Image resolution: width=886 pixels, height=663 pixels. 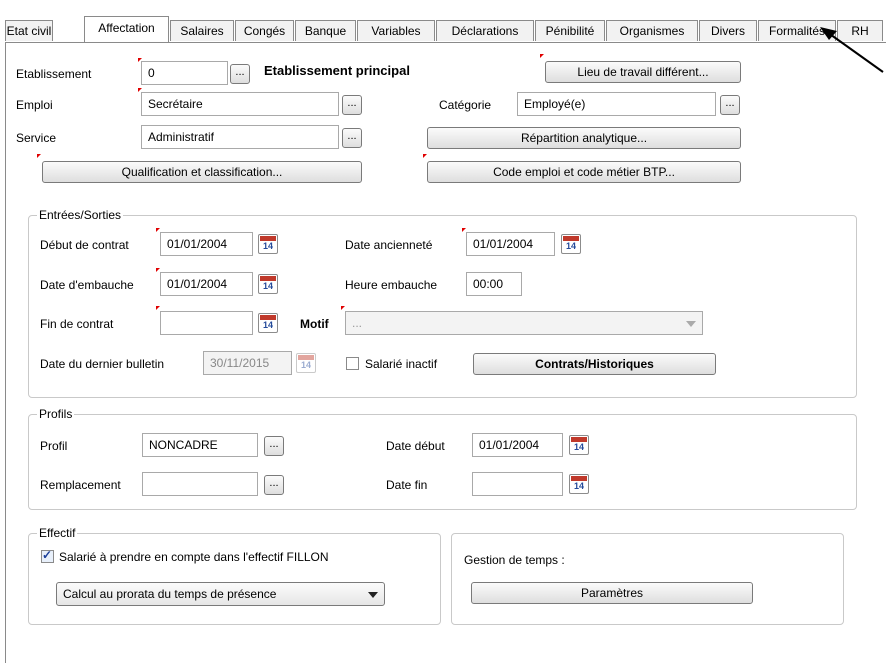 I want to click on effectif-group, so click(x=234, y=579).